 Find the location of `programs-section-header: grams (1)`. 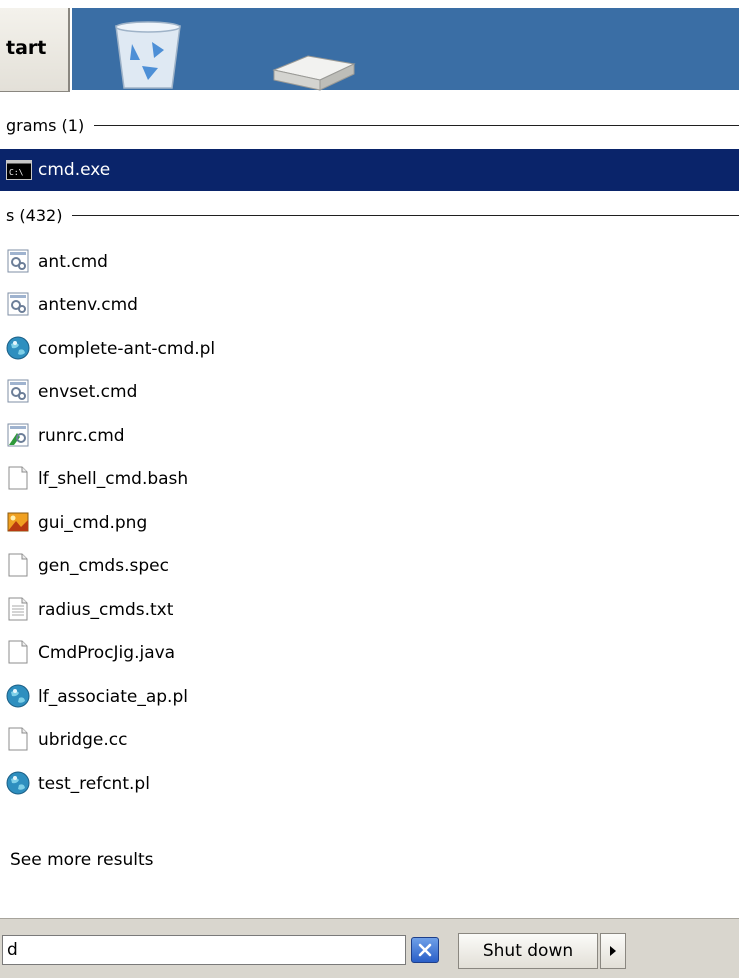

programs-section-header: grams (1) is located at coordinates (369, 125).